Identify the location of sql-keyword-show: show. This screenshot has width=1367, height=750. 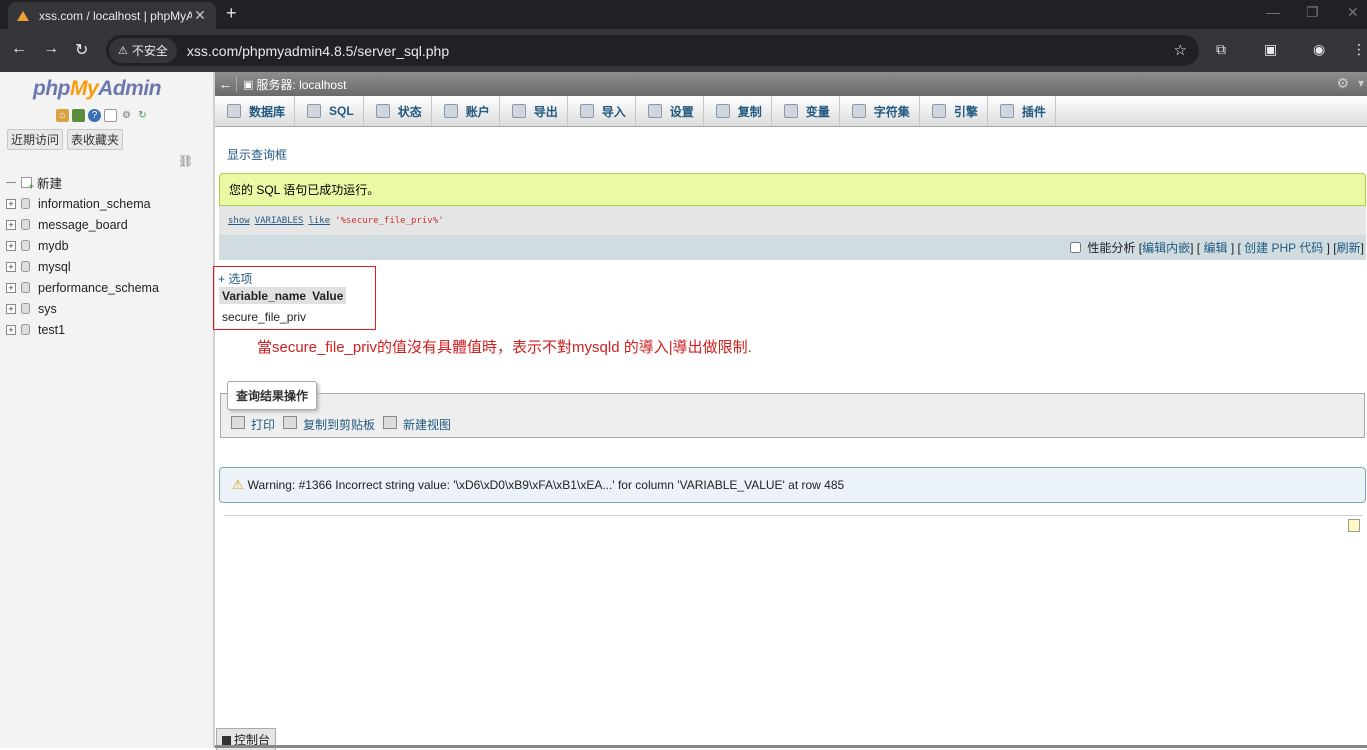
(239, 221).